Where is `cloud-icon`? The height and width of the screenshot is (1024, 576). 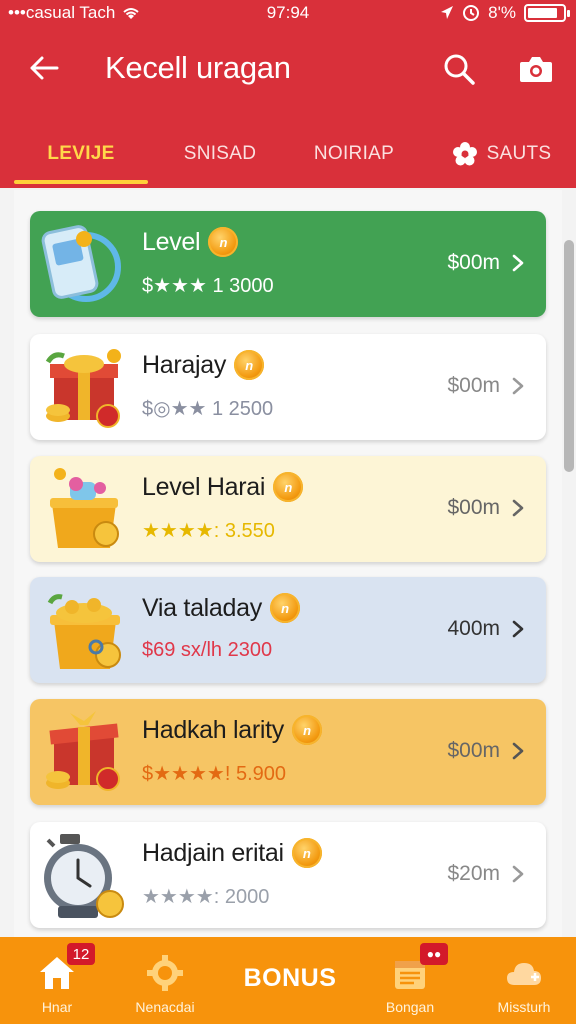
cloud-icon is located at coordinates (524, 974).